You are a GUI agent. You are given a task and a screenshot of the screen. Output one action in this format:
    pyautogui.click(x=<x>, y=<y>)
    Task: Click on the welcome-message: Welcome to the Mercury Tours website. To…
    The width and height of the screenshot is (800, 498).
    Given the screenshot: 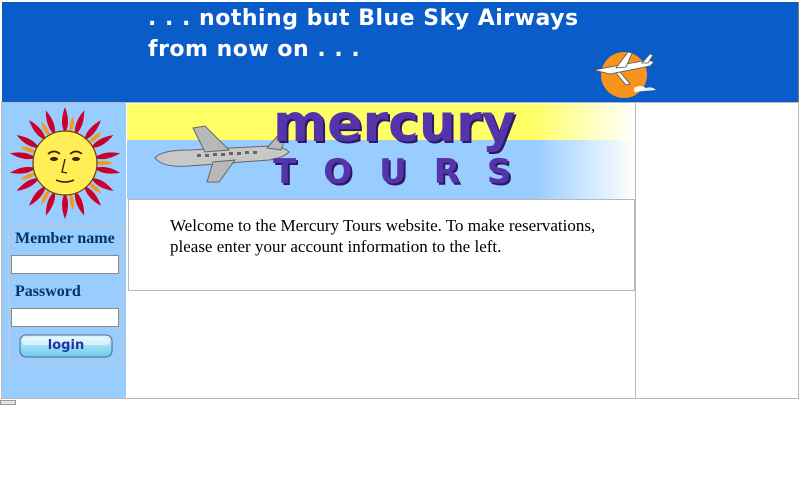 What is the action you would take?
    pyautogui.click(x=383, y=236)
    